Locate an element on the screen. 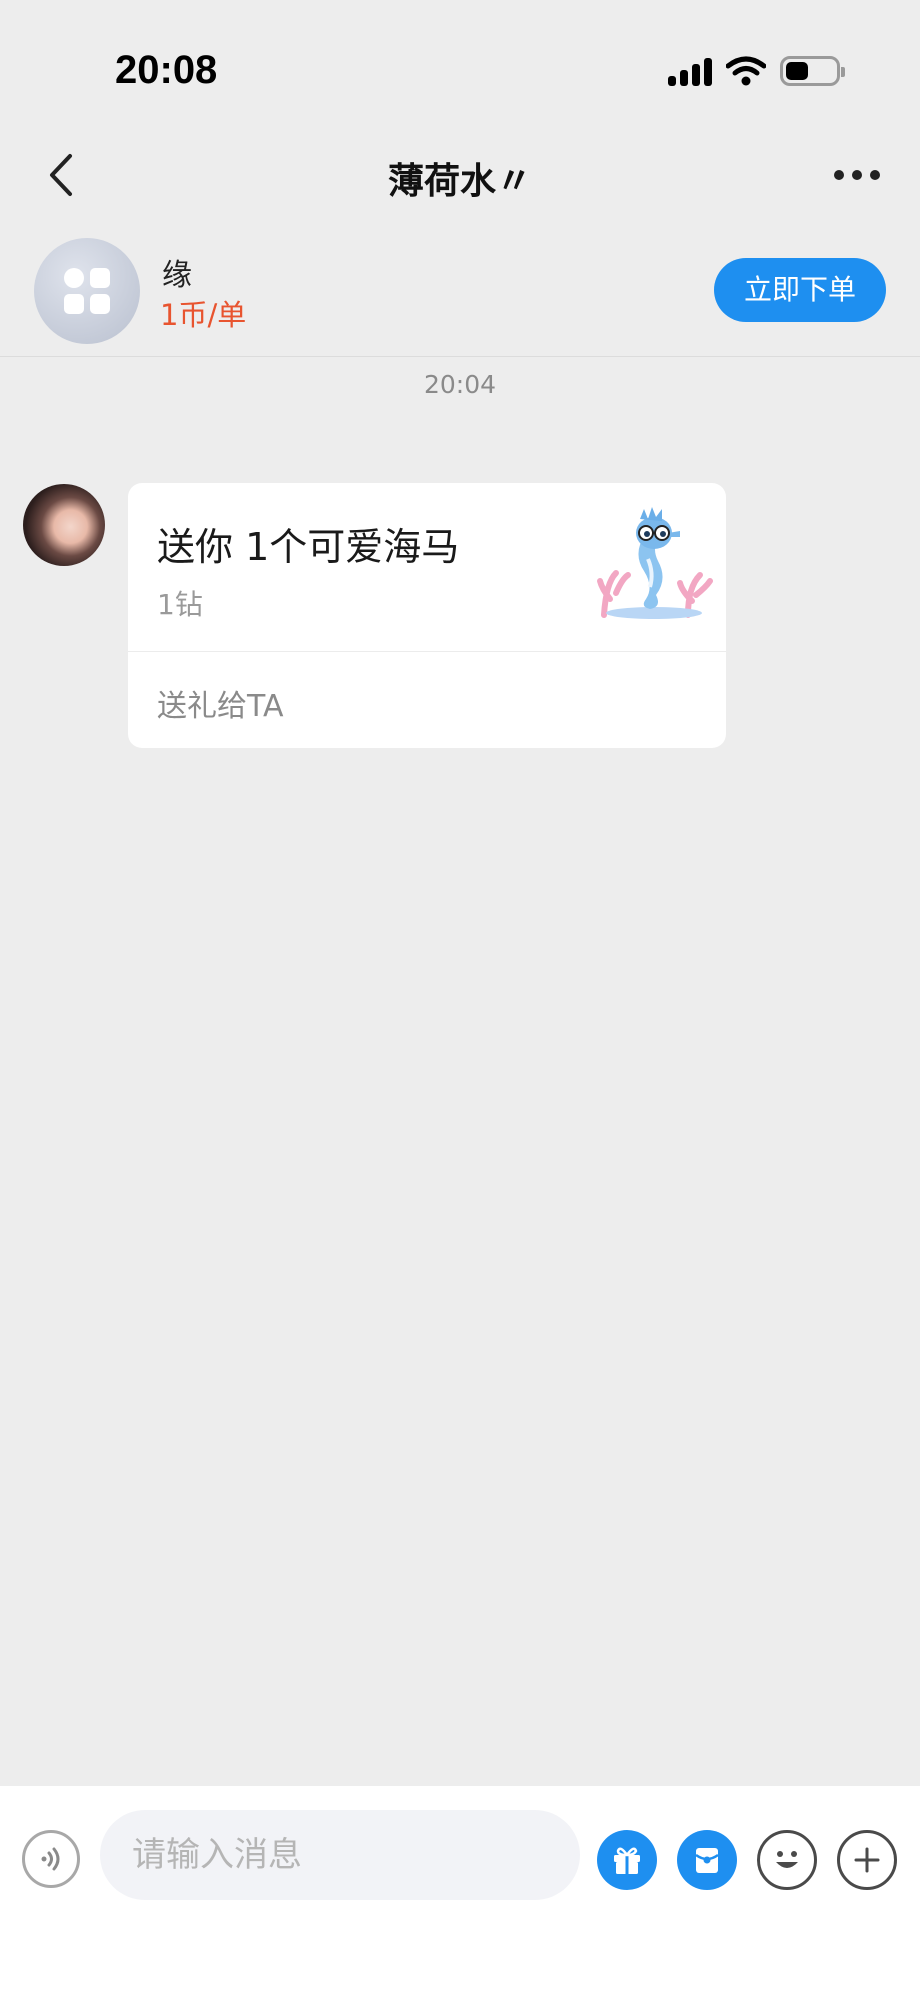 This screenshot has height=2000, width=920. service-avatar is located at coordinates (87, 291).